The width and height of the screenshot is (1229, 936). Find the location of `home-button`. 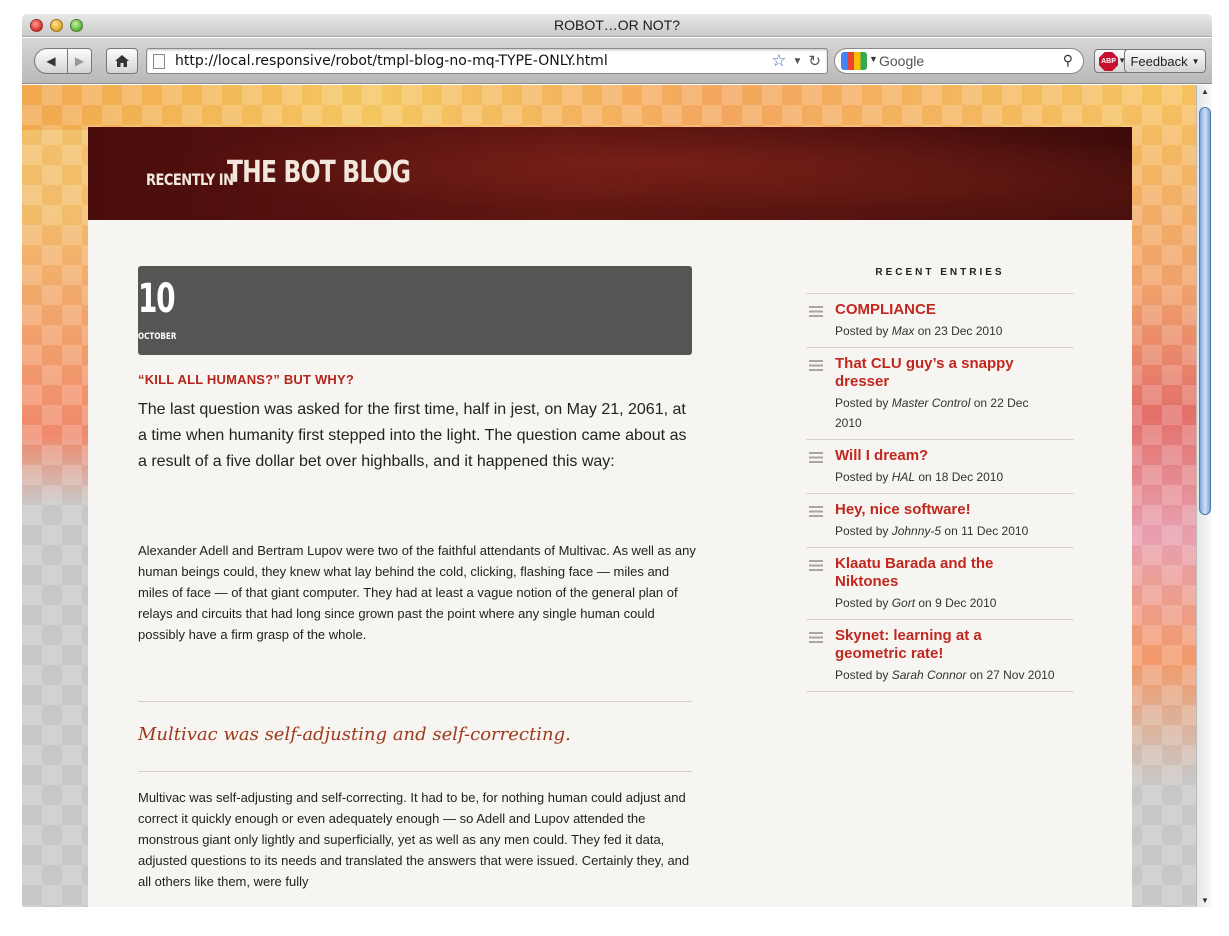

home-button is located at coordinates (122, 61).